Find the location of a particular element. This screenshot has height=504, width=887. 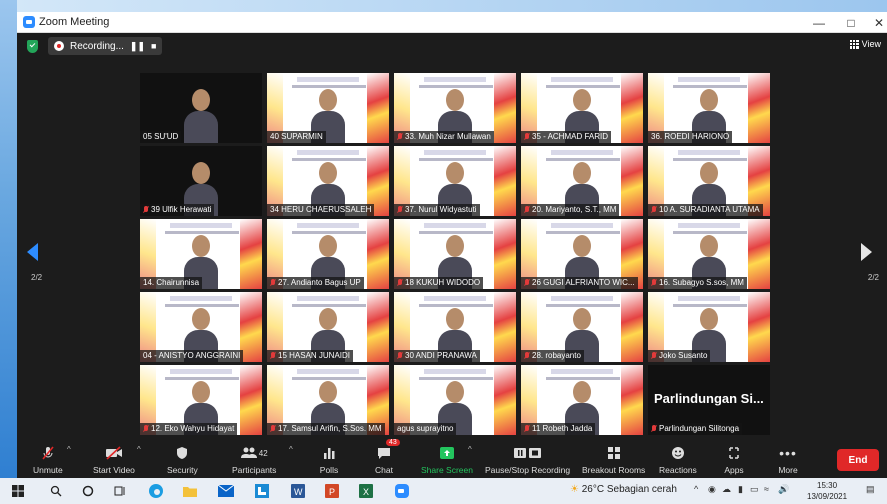

breakout-rooms-button: Breakout Rooms is located at coordinates (613, 459).